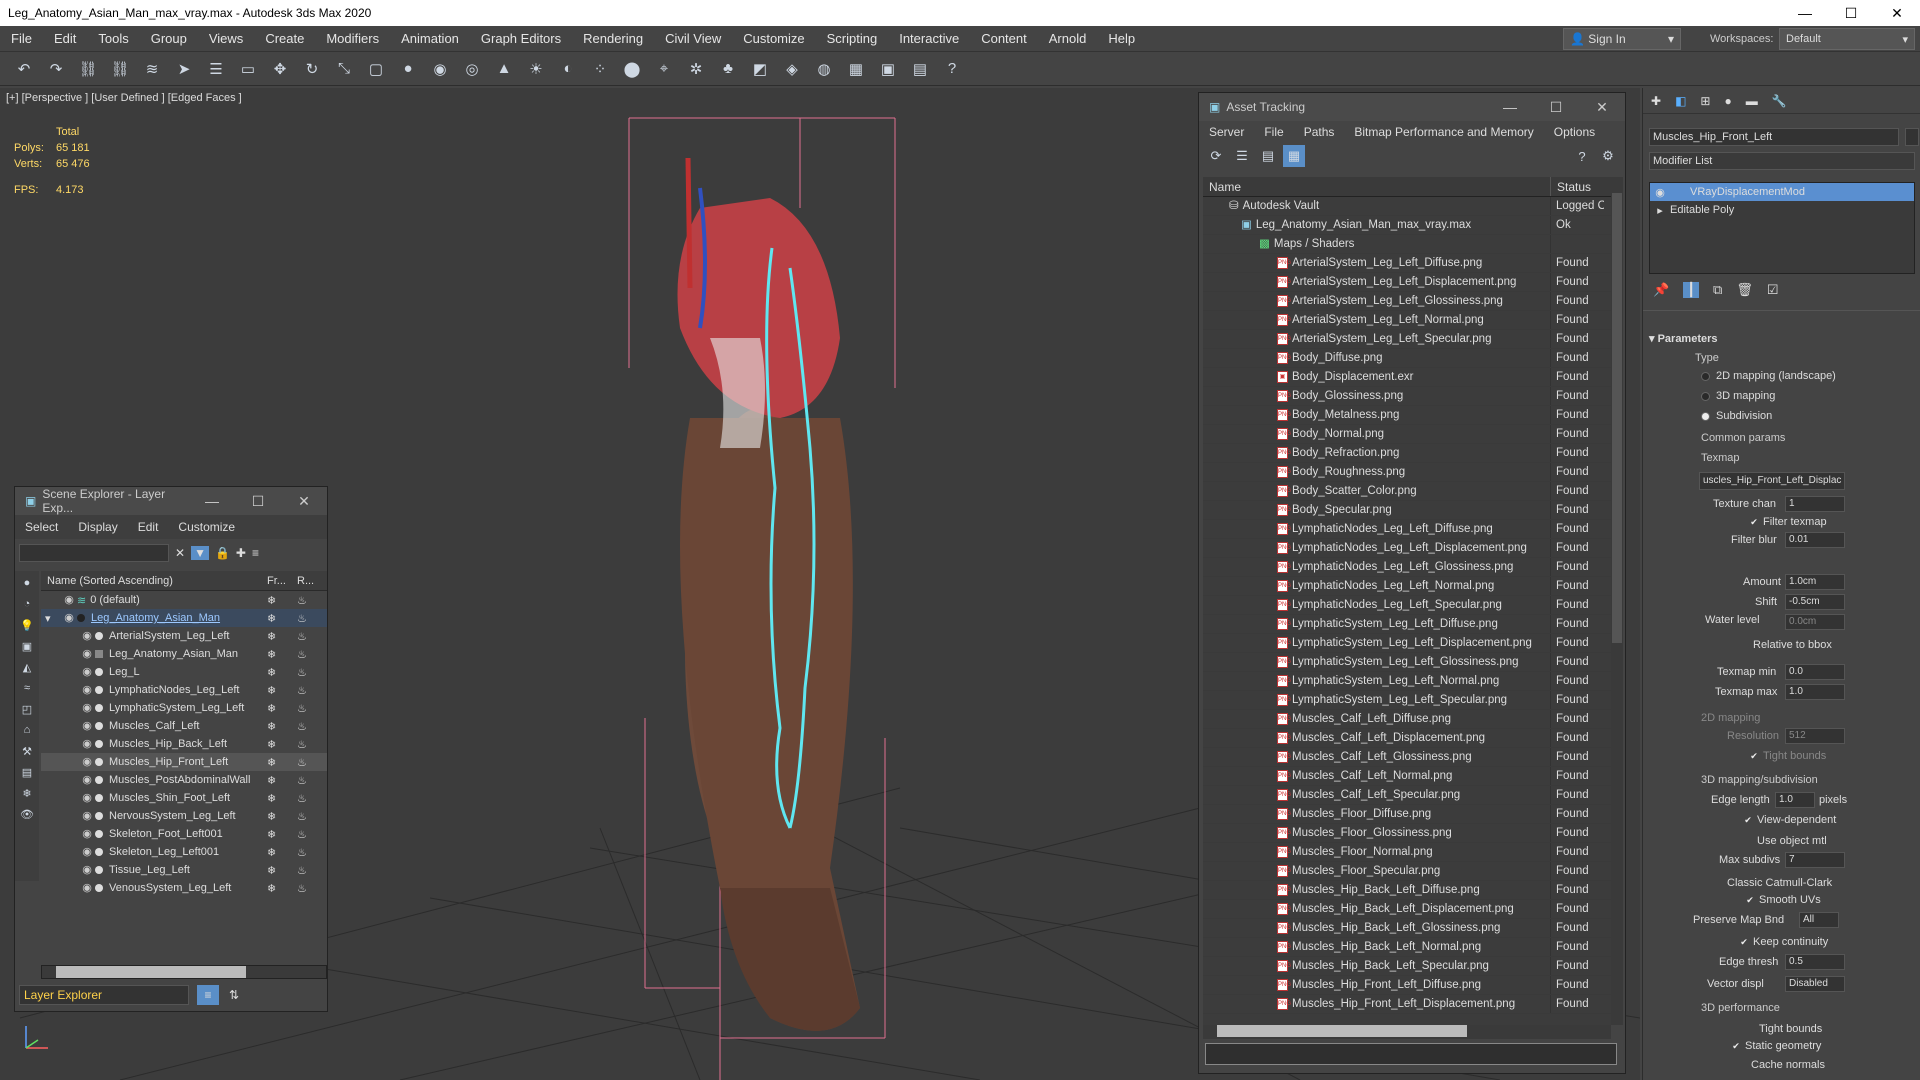  Describe the element at coordinates (88, 69) in the screenshot. I see `link-icon: ⛓` at that location.